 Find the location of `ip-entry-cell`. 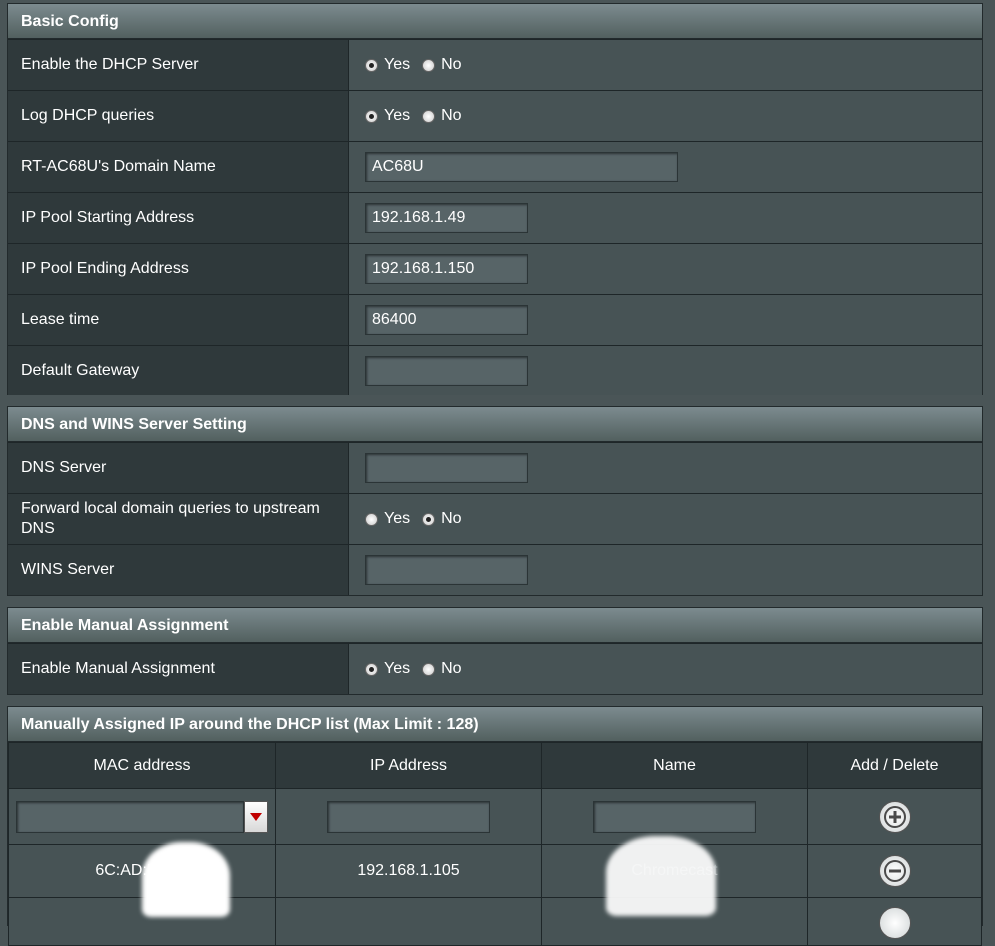

ip-entry-cell is located at coordinates (408, 816).